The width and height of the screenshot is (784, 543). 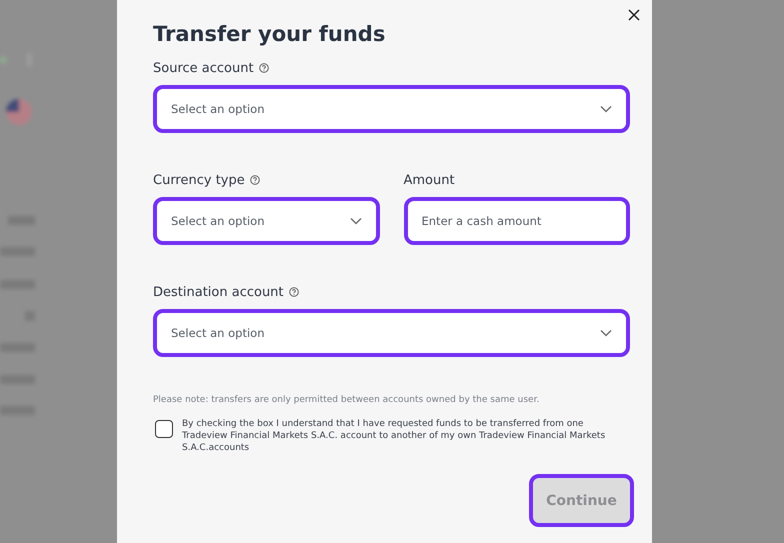 What do you see at coordinates (634, 15) in the screenshot?
I see `close-button` at bounding box center [634, 15].